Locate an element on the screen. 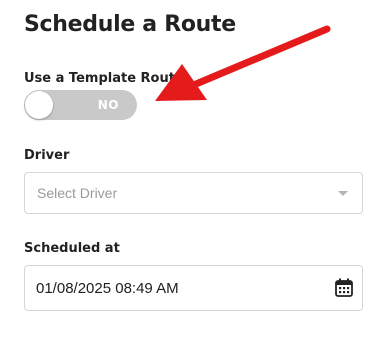 Image resolution: width=387 pixels, height=342 pixels. driver-select-placeholder: Select Driver is located at coordinates (77, 193).